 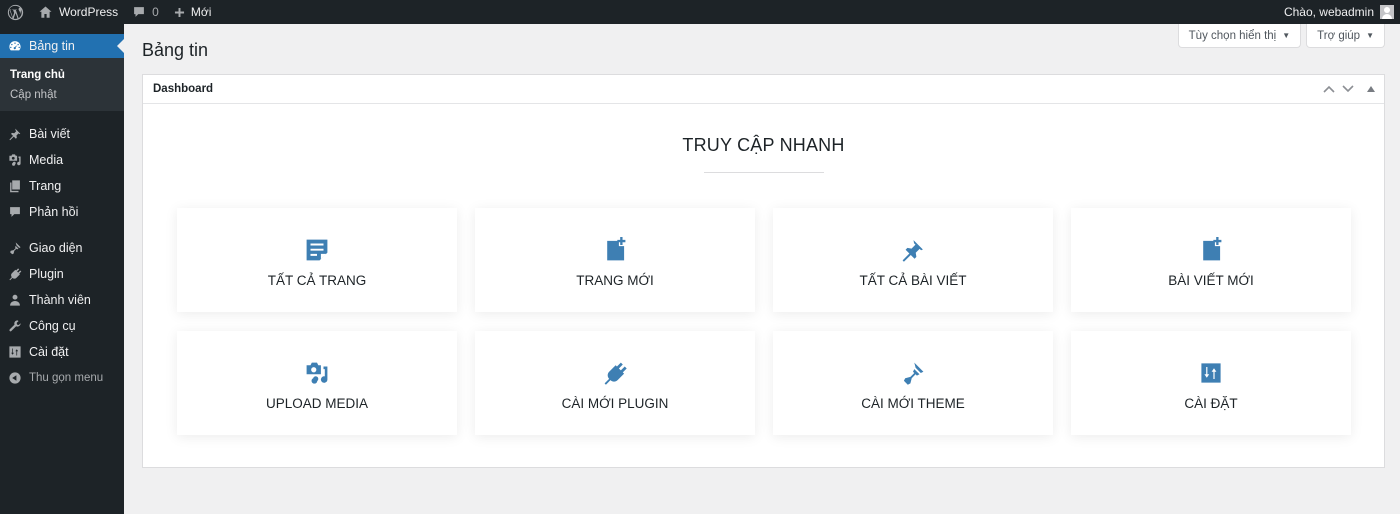 What do you see at coordinates (52, 326) in the screenshot?
I see `sidebar-item-label: Công cụ` at bounding box center [52, 326].